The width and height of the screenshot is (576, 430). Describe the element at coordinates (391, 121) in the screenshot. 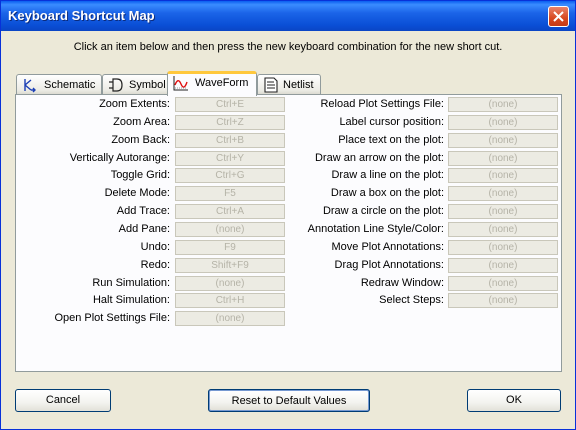

I see `shortcut-label: Label cursor position:` at that location.